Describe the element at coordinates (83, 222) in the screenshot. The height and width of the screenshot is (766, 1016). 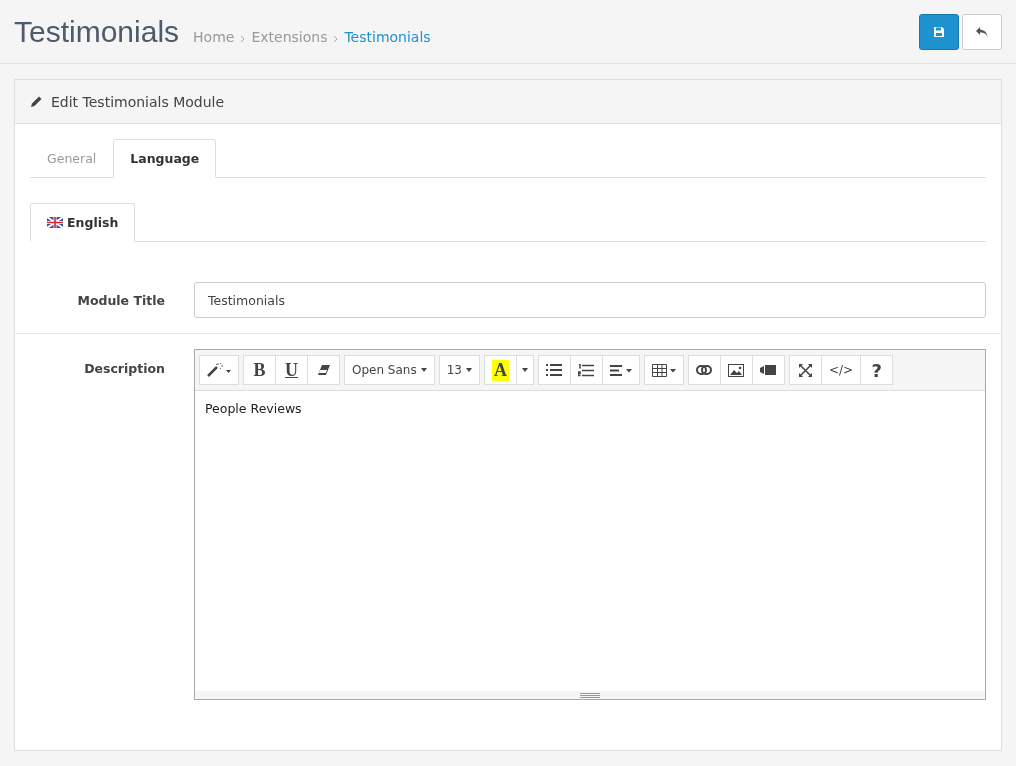
I see `locale-tab: English` at that location.